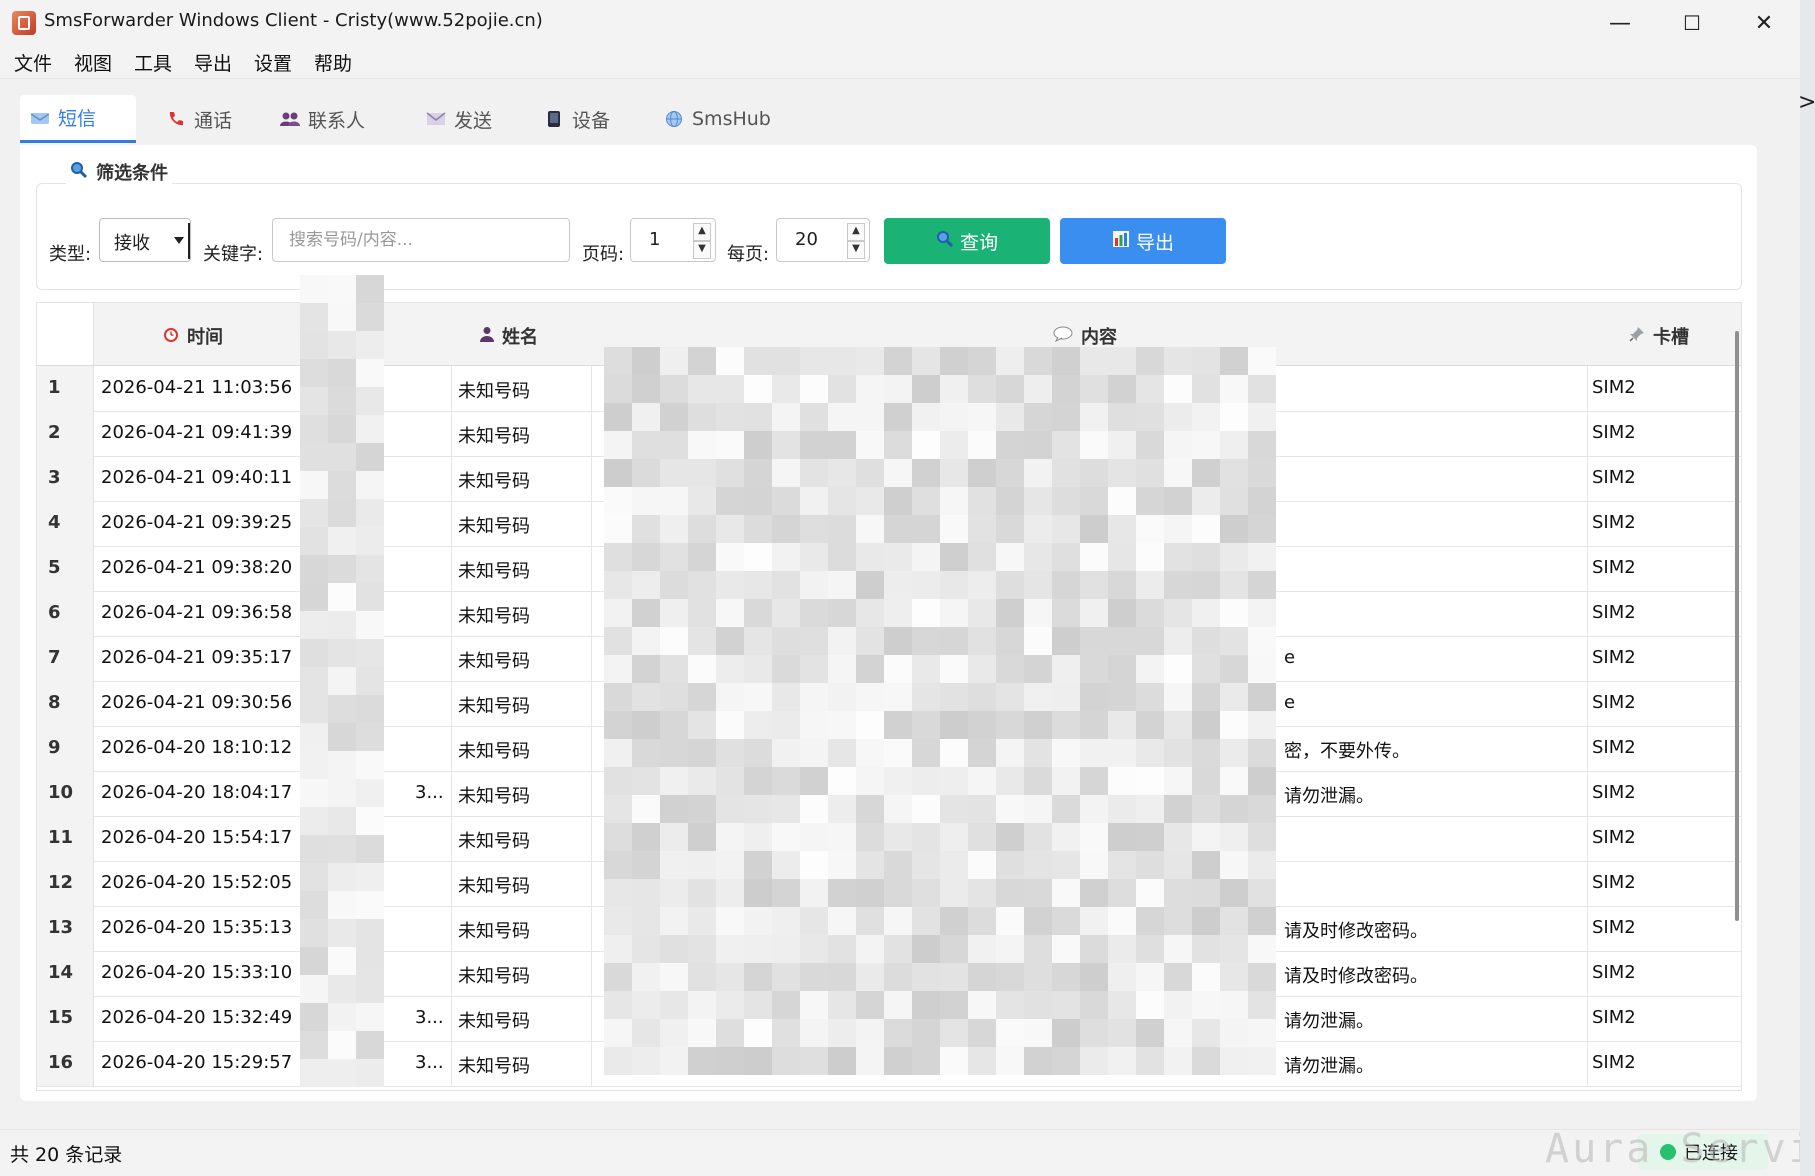 This screenshot has height=1176, width=1815. What do you see at coordinates (132, 243) in the screenshot?
I see `type-select-value: 接收` at bounding box center [132, 243].